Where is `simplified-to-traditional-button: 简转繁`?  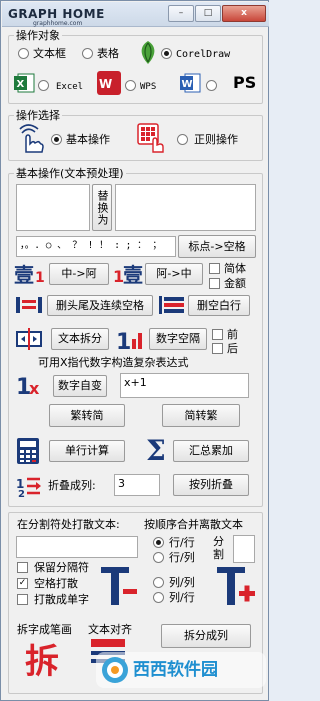
simplified-to-traditional-button: 简转繁 is located at coordinates (201, 415).